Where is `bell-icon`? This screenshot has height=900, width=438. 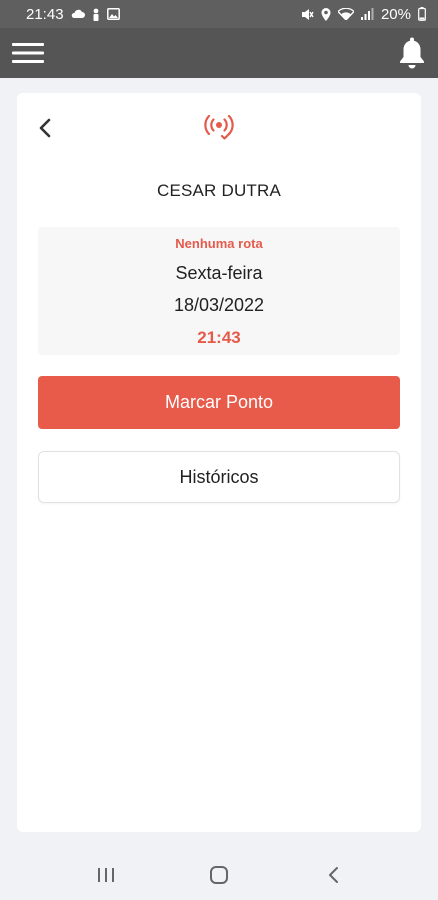 bell-icon is located at coordinates (412, 53).